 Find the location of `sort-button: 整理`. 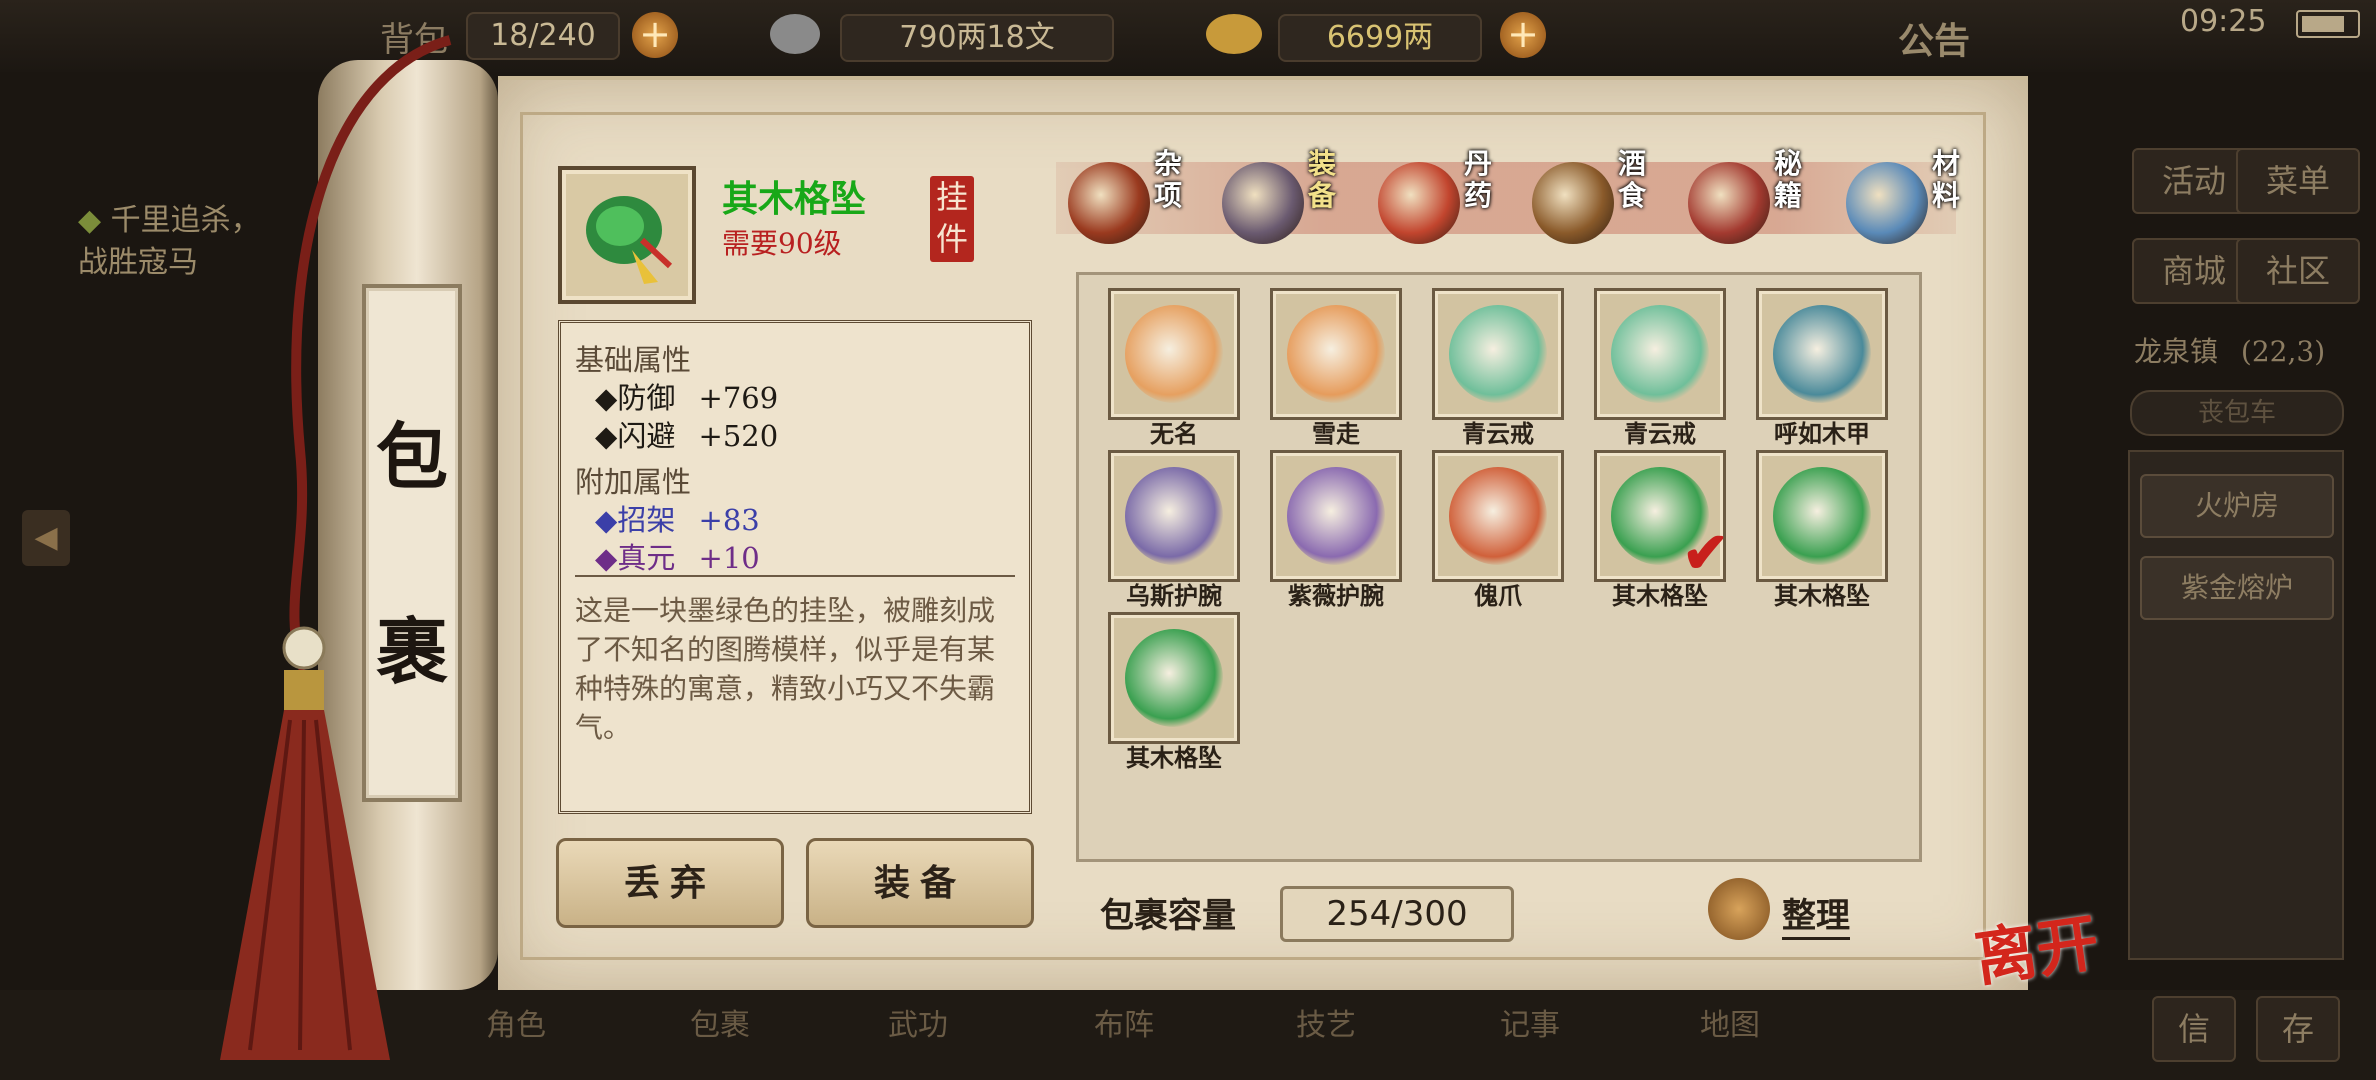

sort-button: 整理 is located at coordinates (1816, 914).